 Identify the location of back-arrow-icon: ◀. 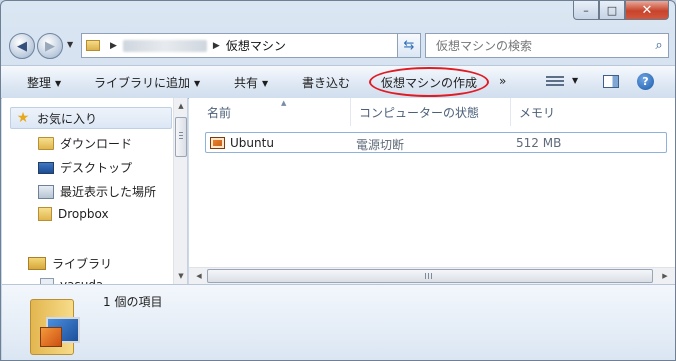
(22, 46).